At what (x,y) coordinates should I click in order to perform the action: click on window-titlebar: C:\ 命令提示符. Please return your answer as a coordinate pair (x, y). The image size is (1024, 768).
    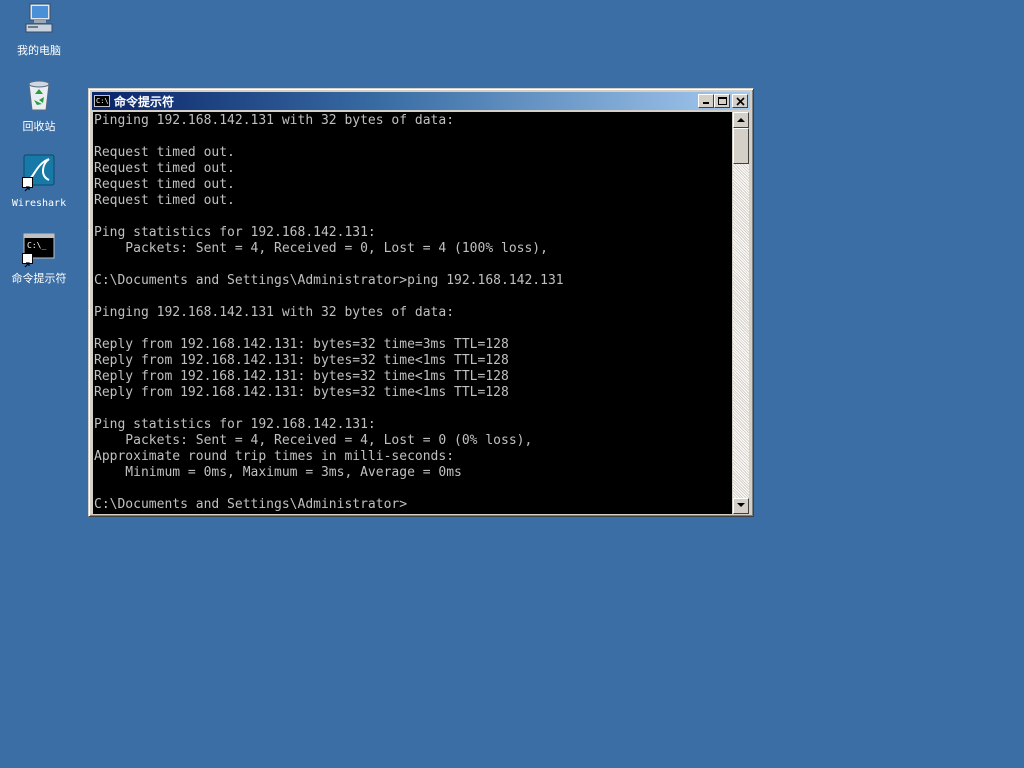
    Looking at the image, I should click on (421, 101).